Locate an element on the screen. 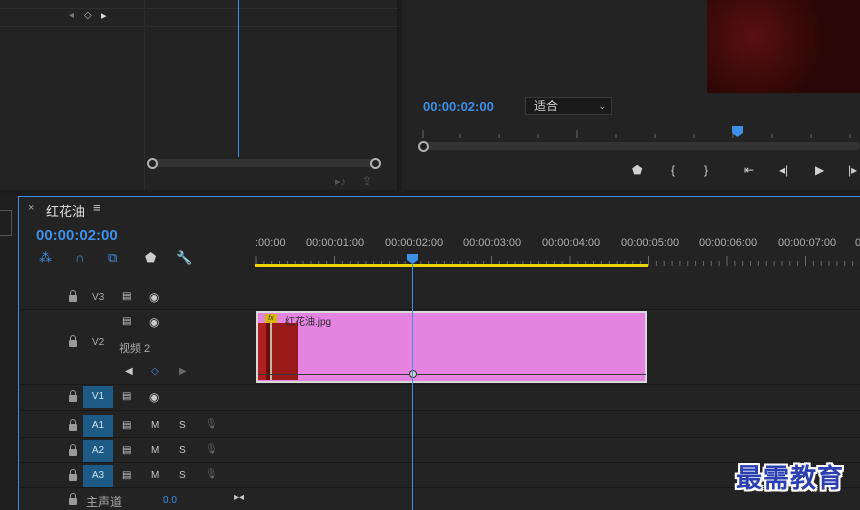 The width and height of the screenshot is (860, 510). ruler-label: 00:00:02:00 is located at coordinates (414, 243).